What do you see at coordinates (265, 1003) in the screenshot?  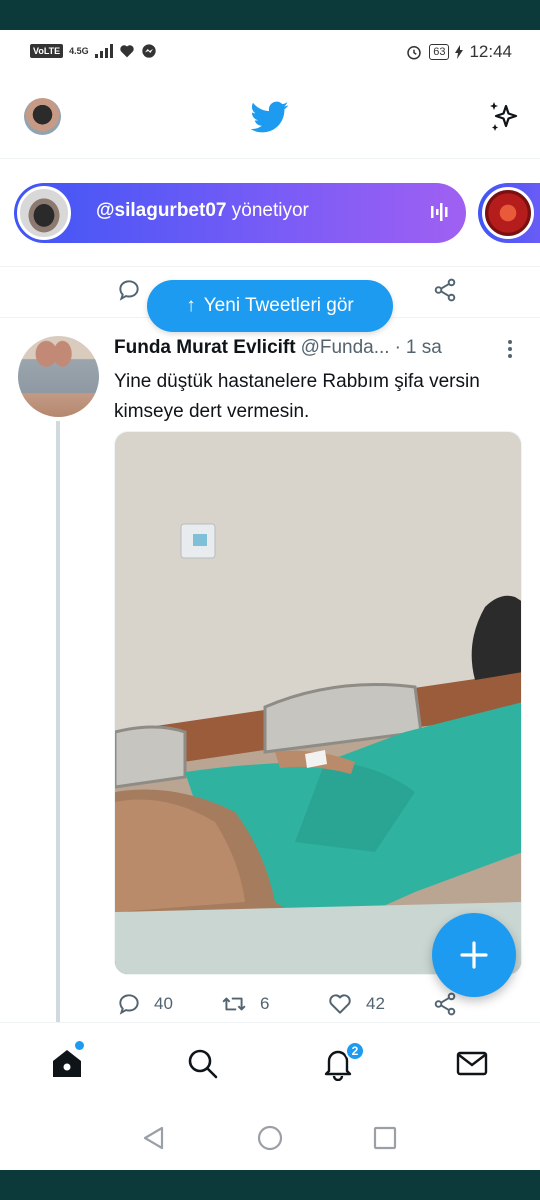 I see `retweet-count: 6` at bounding box center [265, 1003].